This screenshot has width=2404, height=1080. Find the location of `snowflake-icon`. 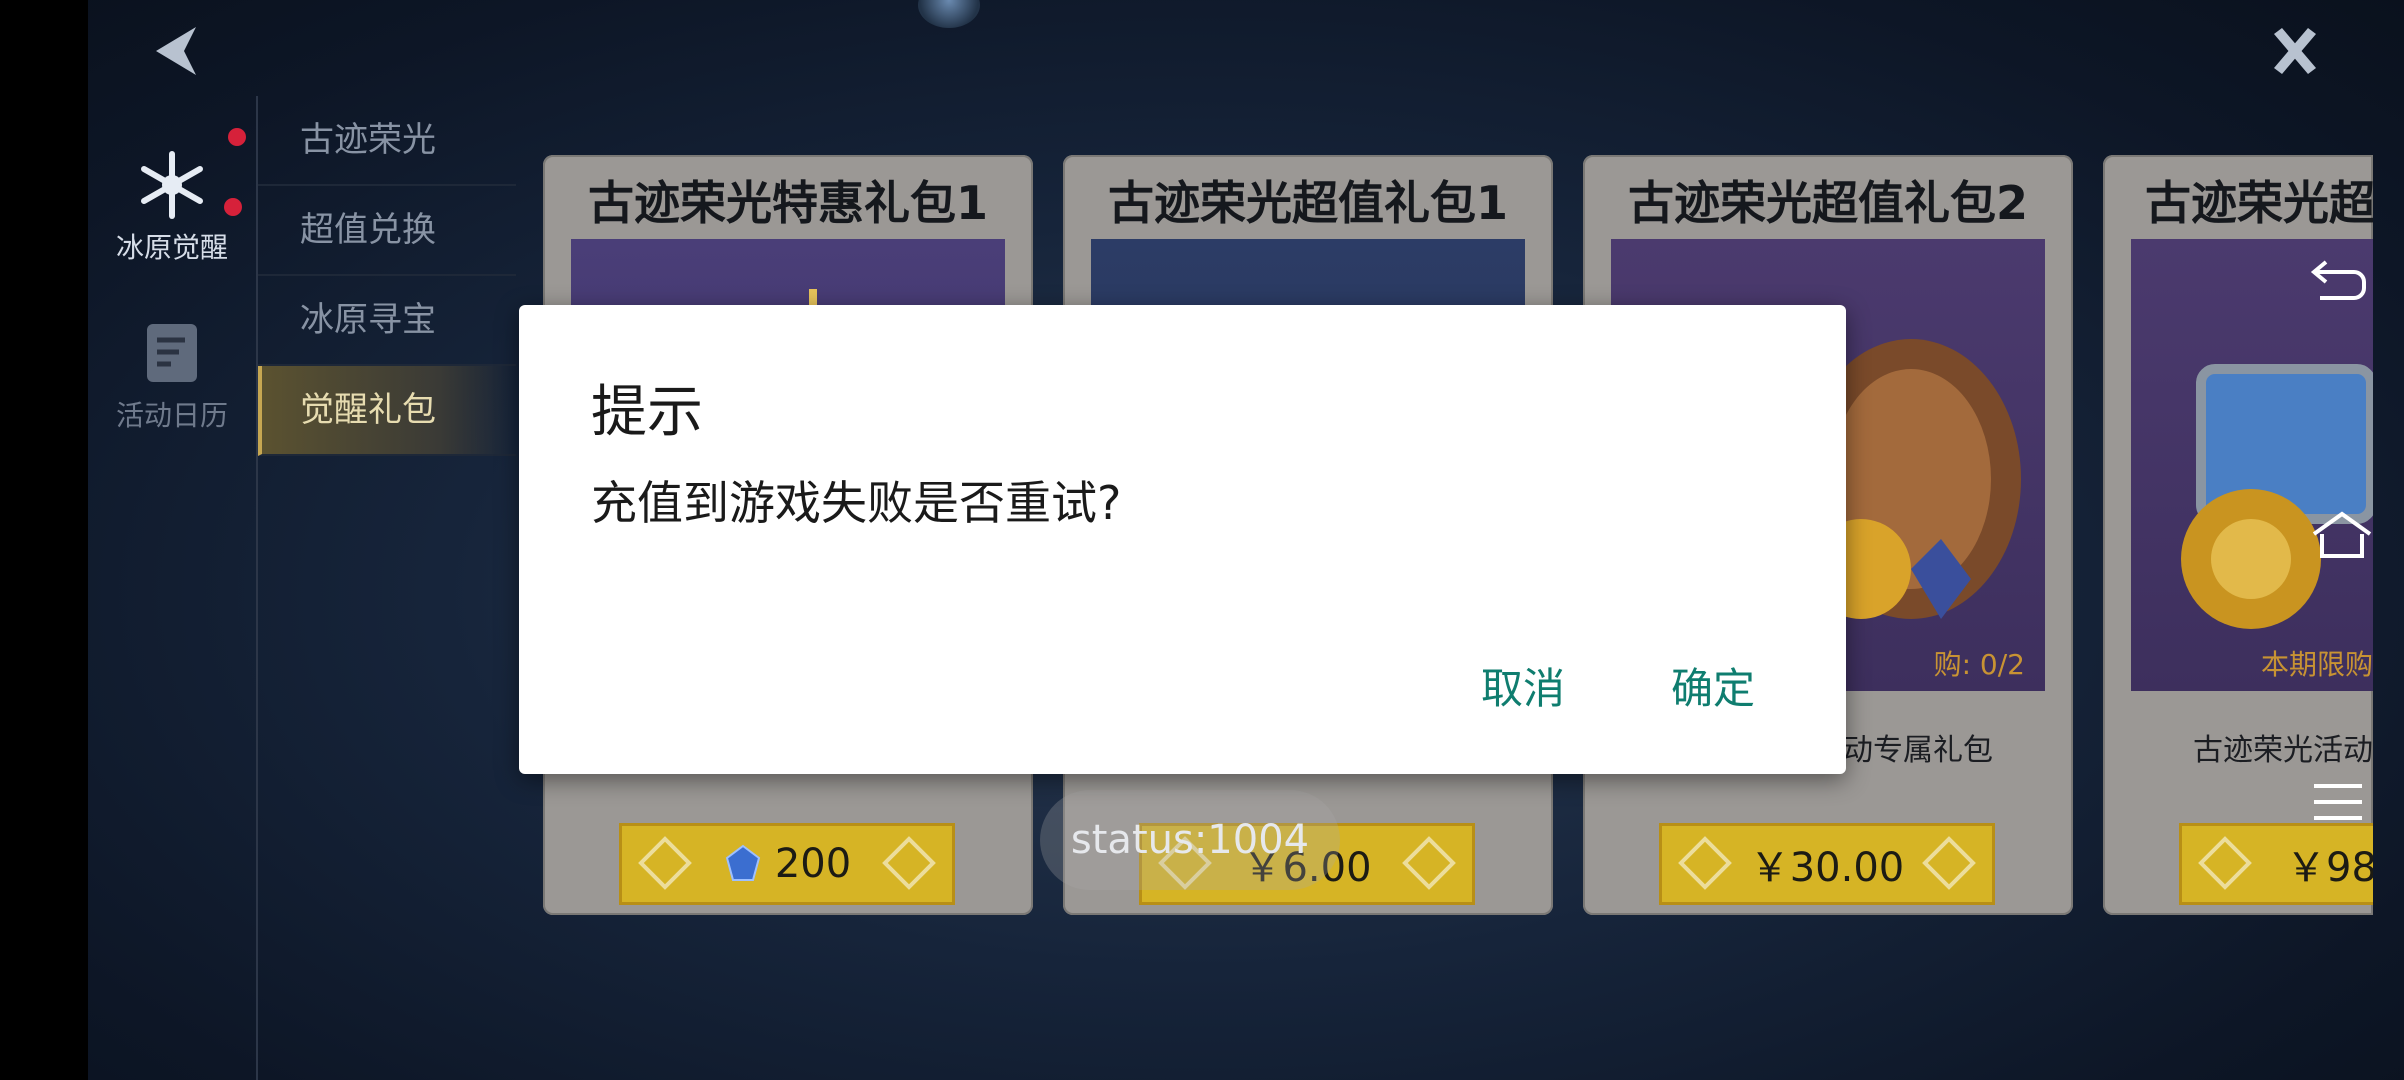

snowflake-icon is located at coordinates (172, 185).